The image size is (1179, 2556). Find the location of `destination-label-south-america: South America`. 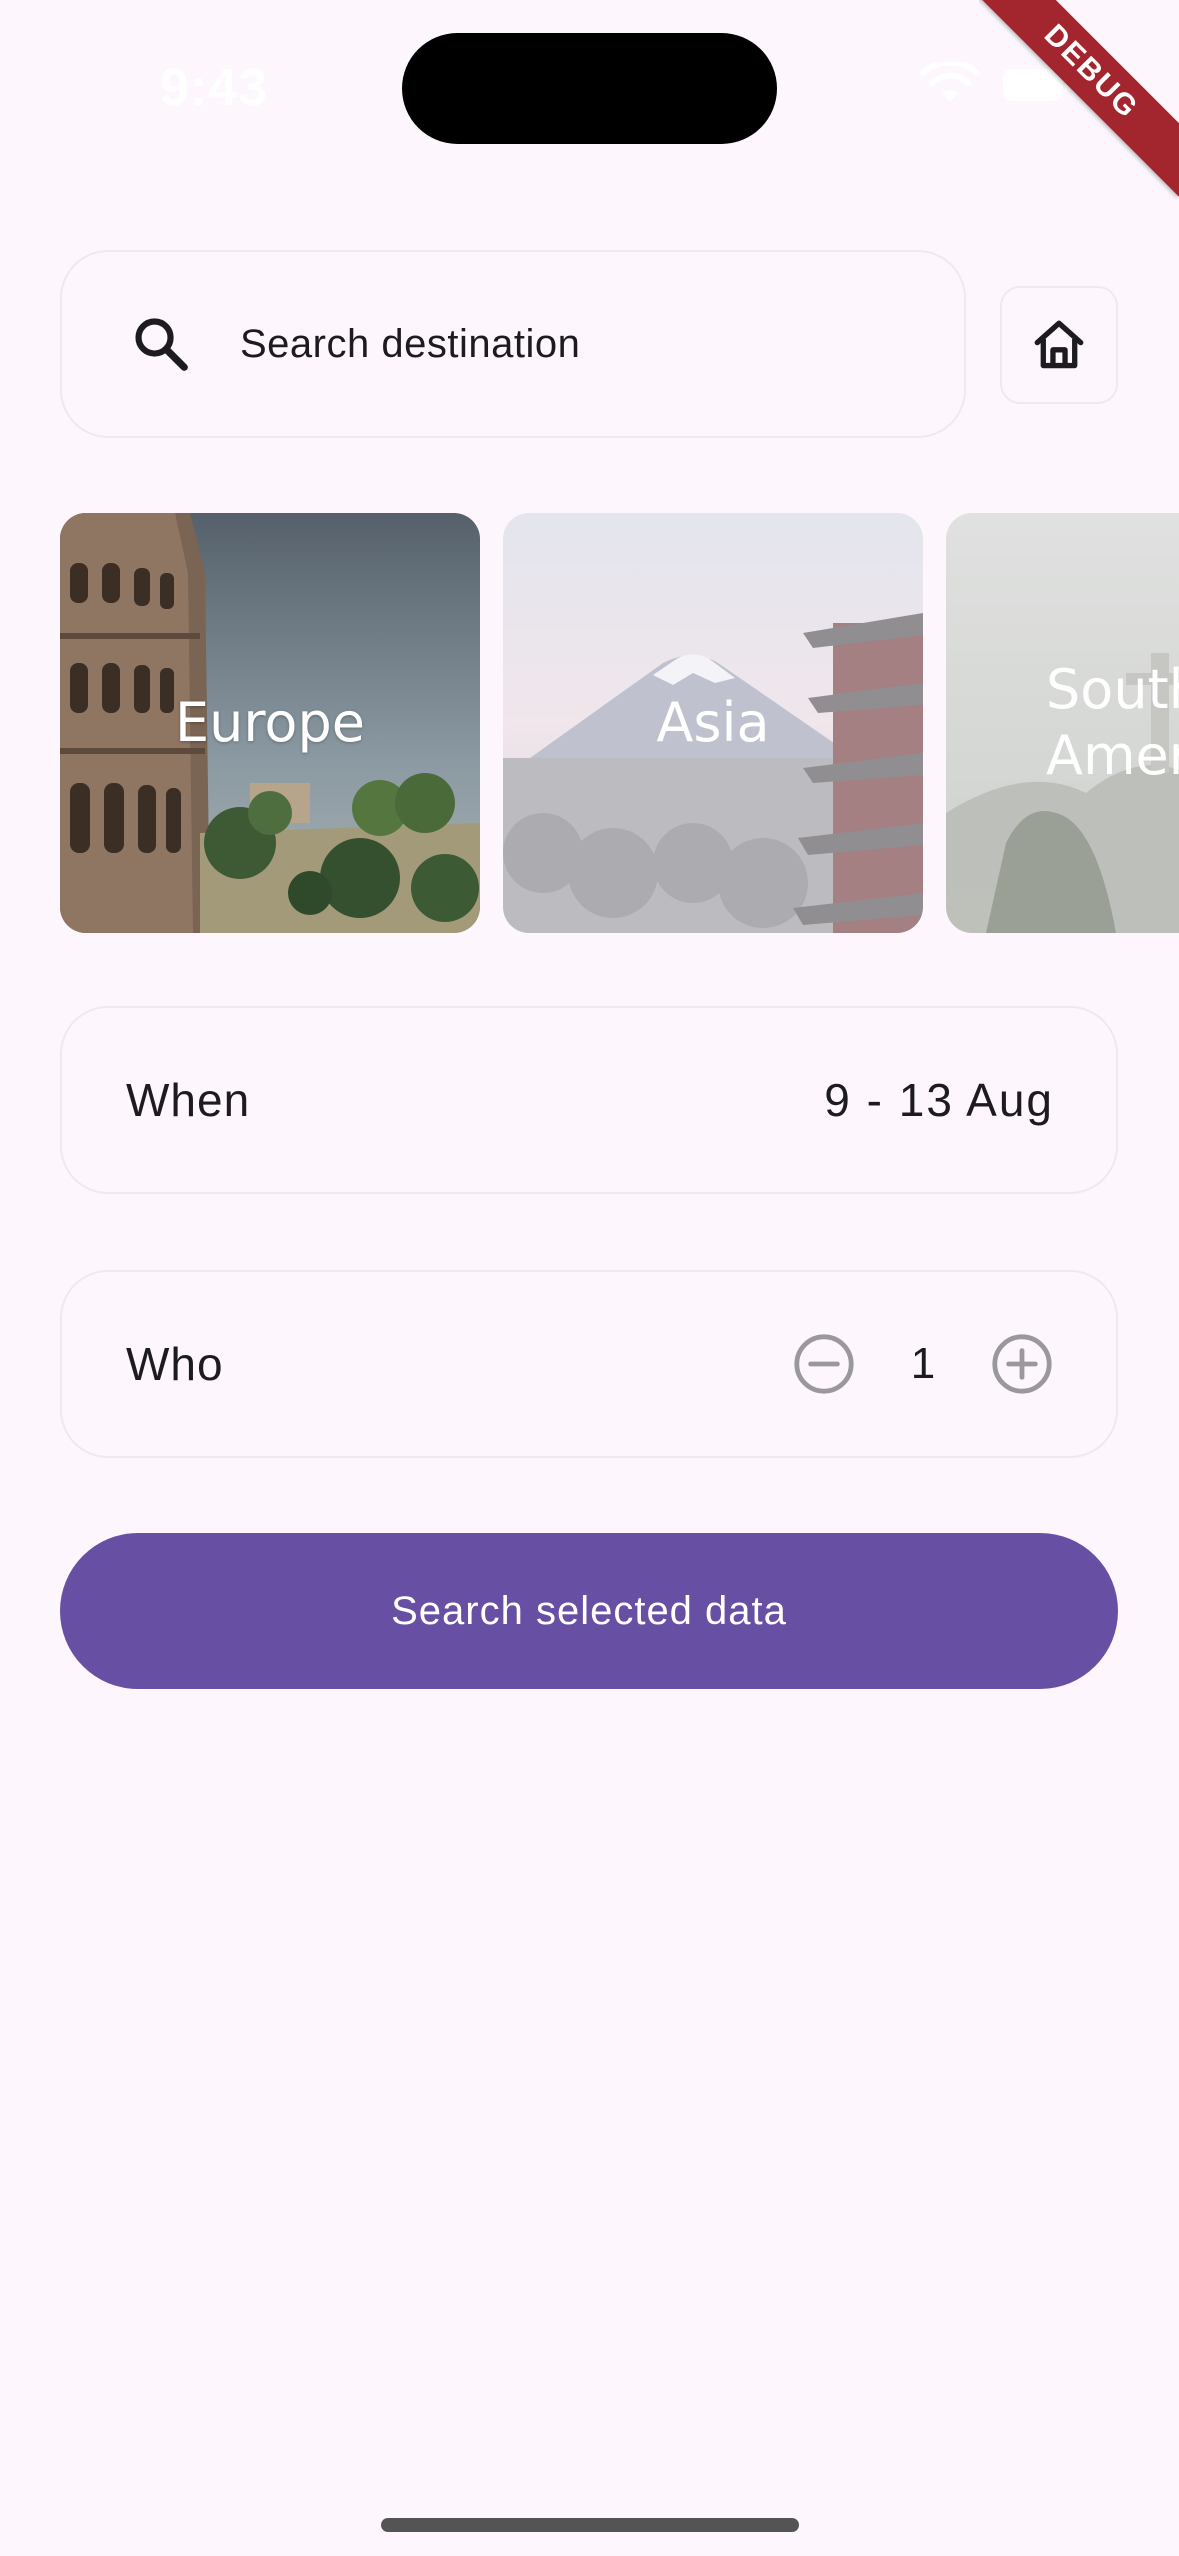

destination-label-south-america: South America is located at coordinates (1112, 722).